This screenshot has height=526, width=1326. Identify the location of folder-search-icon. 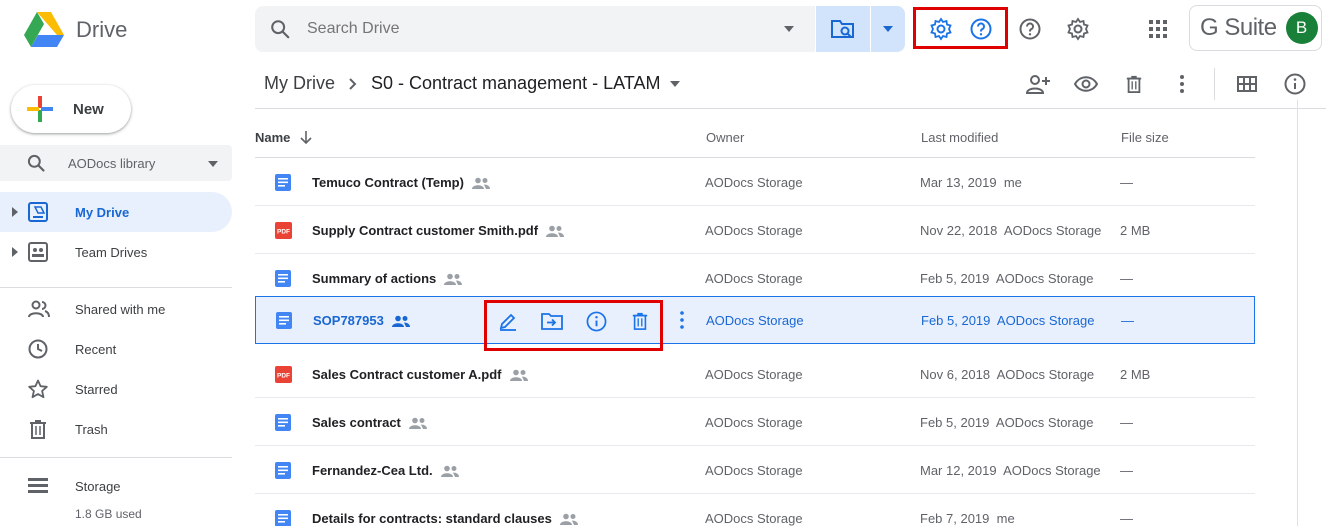
(842, 29).